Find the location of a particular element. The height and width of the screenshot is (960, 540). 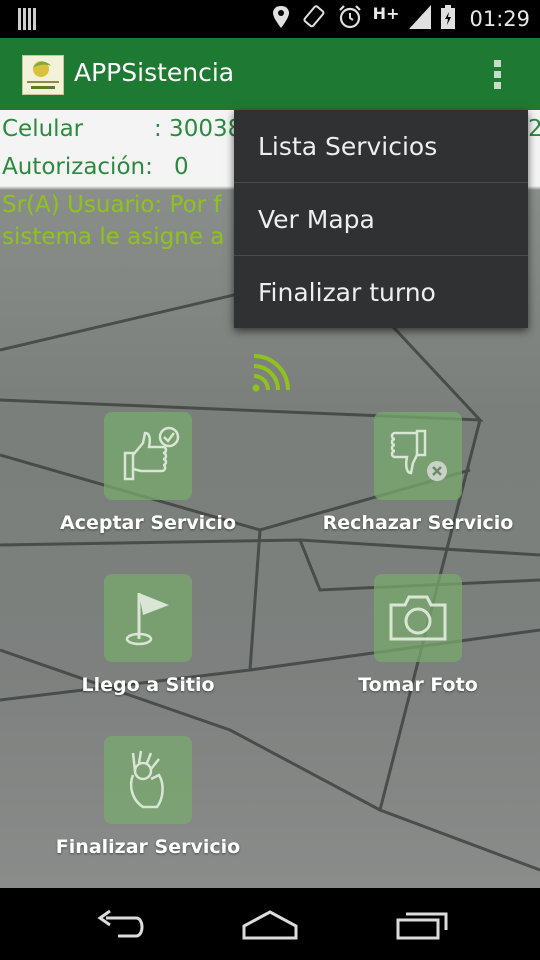

thumbs-down-icon is located at coordinates (418, 455).